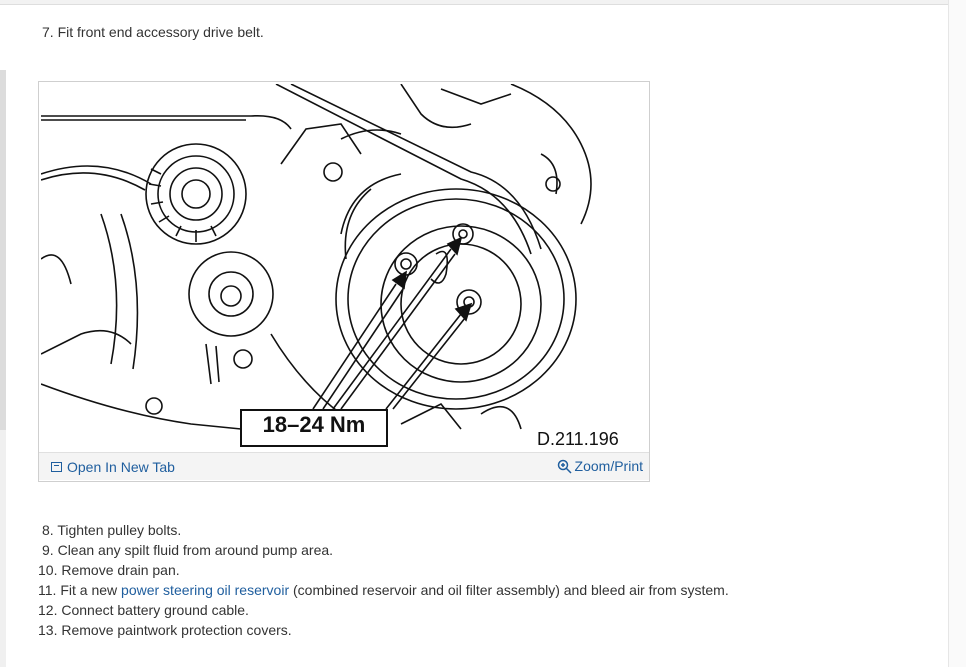  Describe the element at coordinates (48, 630) in the screenshot. I see `step-number: 13.` at that location.